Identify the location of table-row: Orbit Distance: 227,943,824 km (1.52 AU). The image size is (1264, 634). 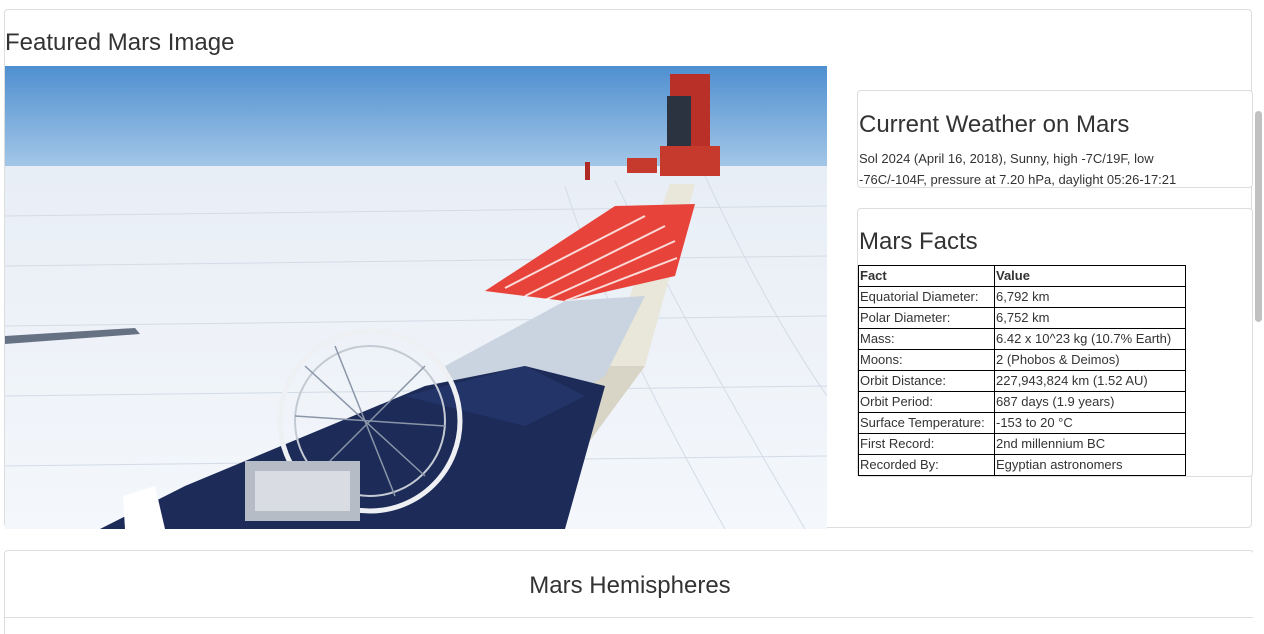
(1022, 381).